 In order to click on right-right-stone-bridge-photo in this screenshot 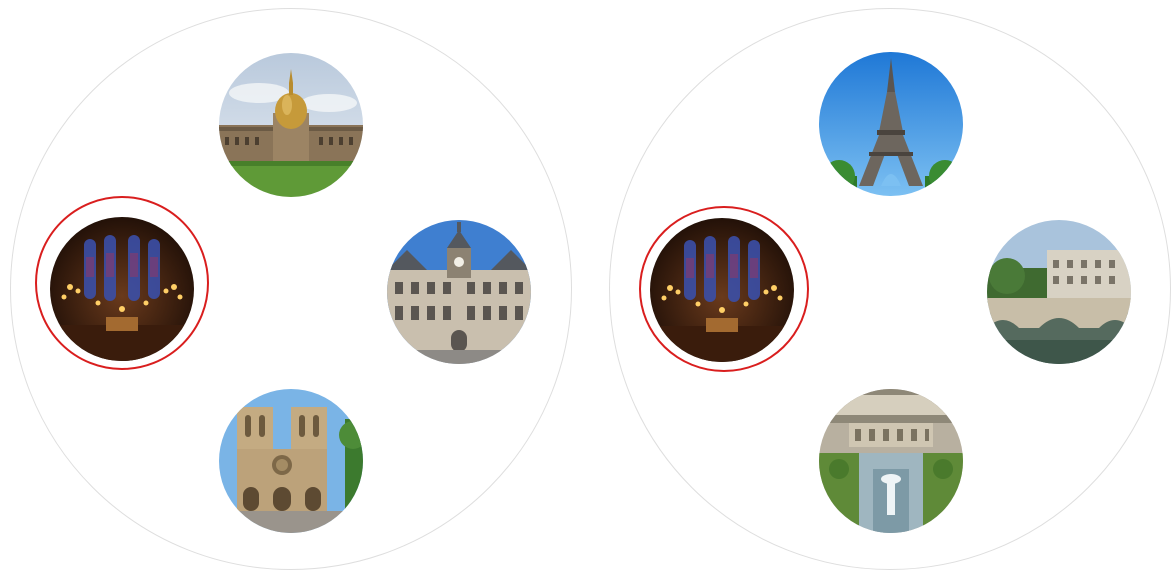, I will do `click(1059, 292)`.